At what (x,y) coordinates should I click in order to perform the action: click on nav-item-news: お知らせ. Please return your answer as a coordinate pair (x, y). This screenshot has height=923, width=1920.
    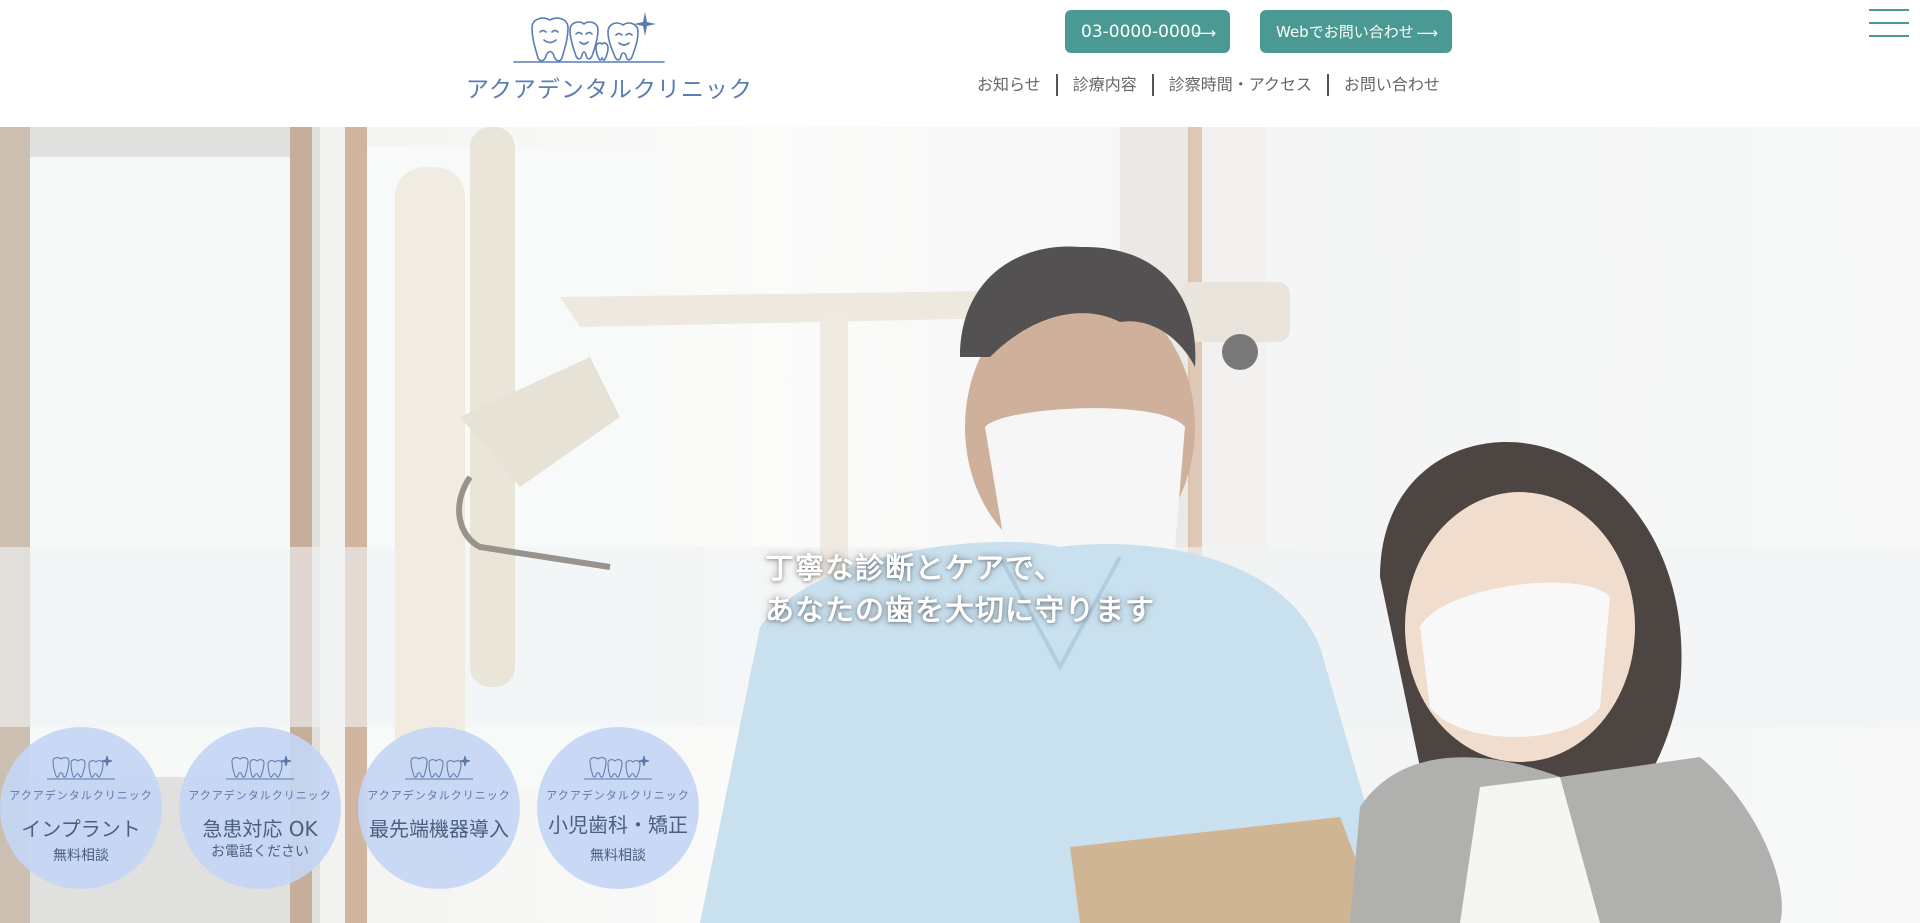
    Looking at the image, I should click on (1009, 85).